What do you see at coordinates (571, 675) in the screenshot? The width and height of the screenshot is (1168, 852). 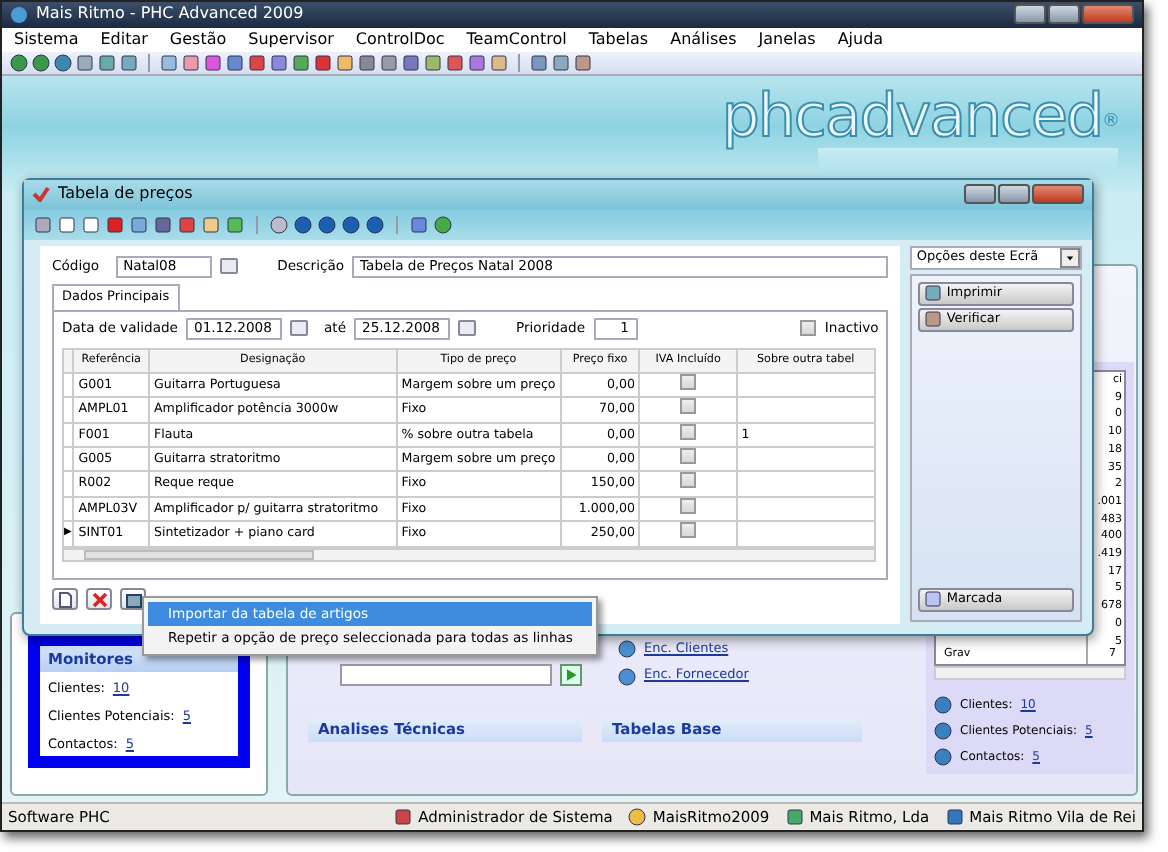 I see `play-icon` at bounding box center [571, 675].